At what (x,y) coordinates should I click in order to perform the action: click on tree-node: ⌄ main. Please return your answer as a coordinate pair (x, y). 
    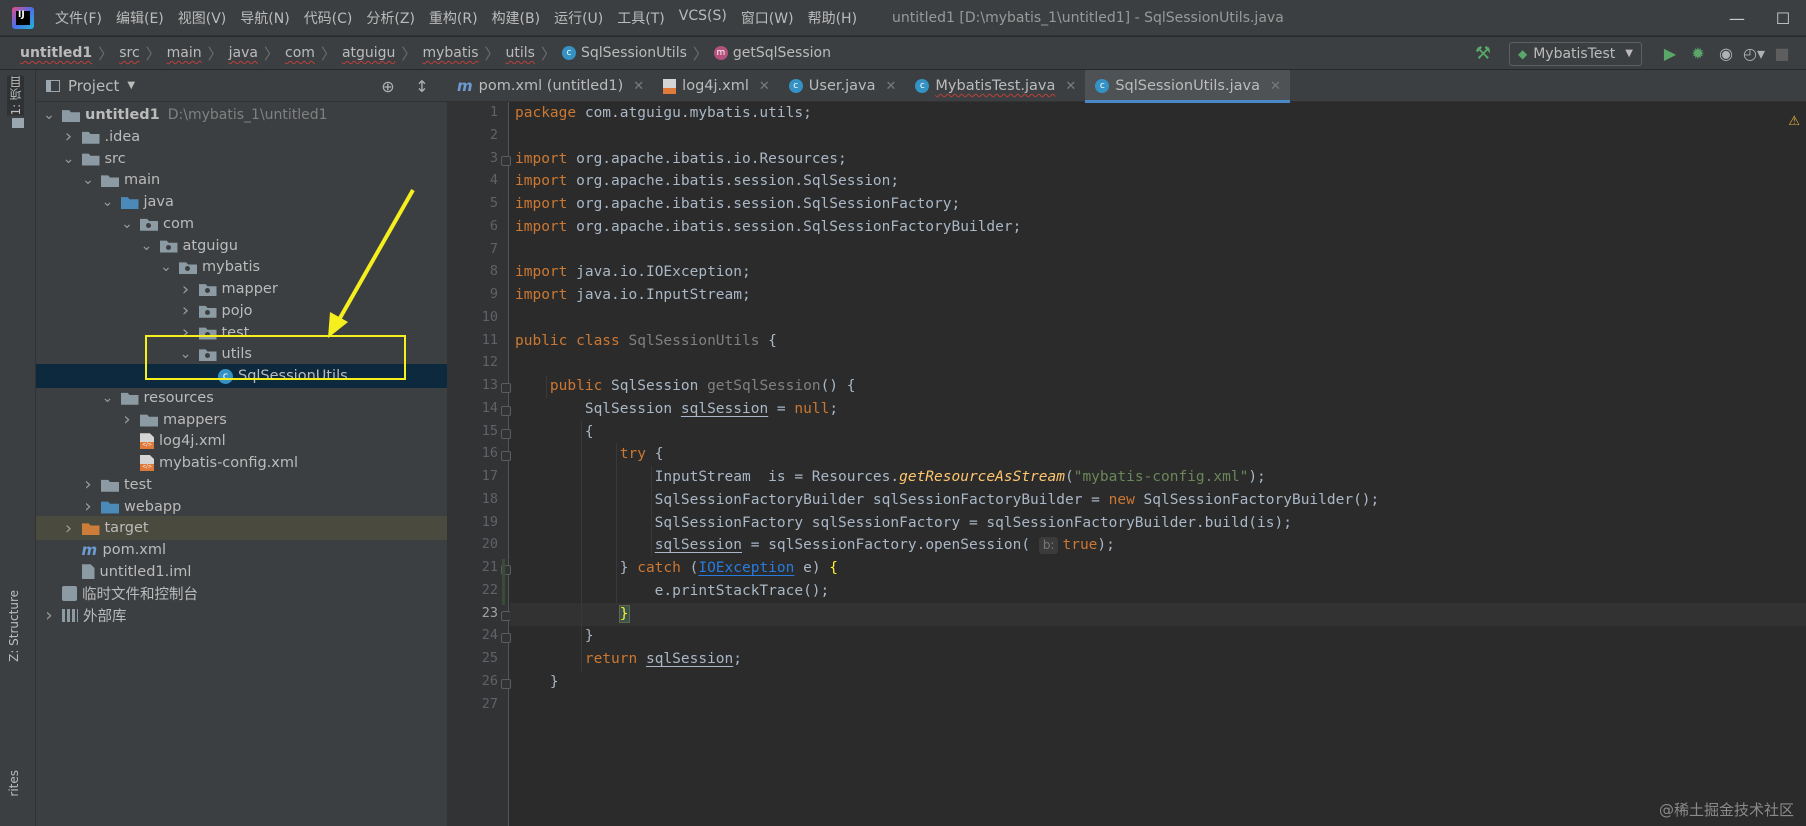
    Looking at the image, I should click on (274, 180).